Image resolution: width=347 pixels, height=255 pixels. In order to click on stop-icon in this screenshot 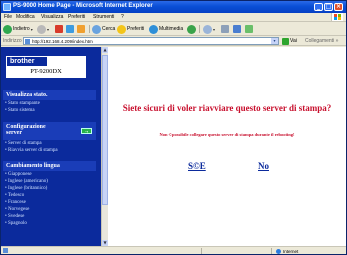, I will do `click(59, 29)`.